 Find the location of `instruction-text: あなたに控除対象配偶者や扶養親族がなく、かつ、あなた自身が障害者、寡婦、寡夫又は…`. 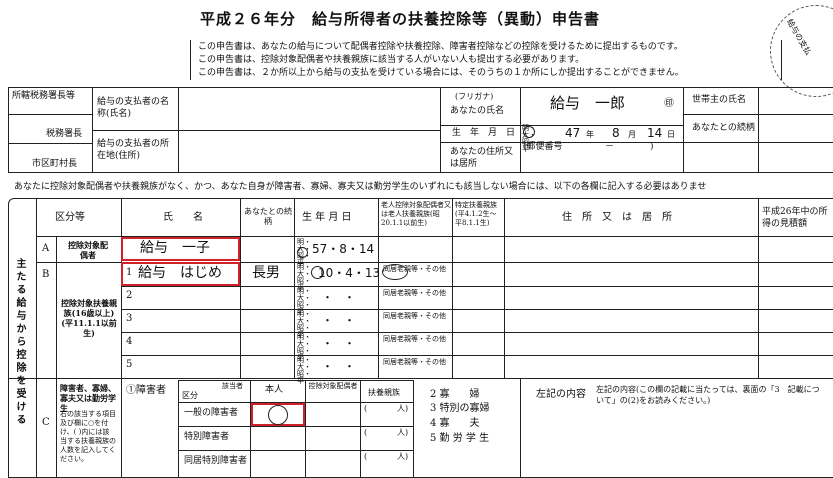

instruction-text: あなたに控除対象配偶者や扶養親族がなく、かつ、あなた自身が障害者、寡婦、寡夫又は… is located at coordinates (360, 187).